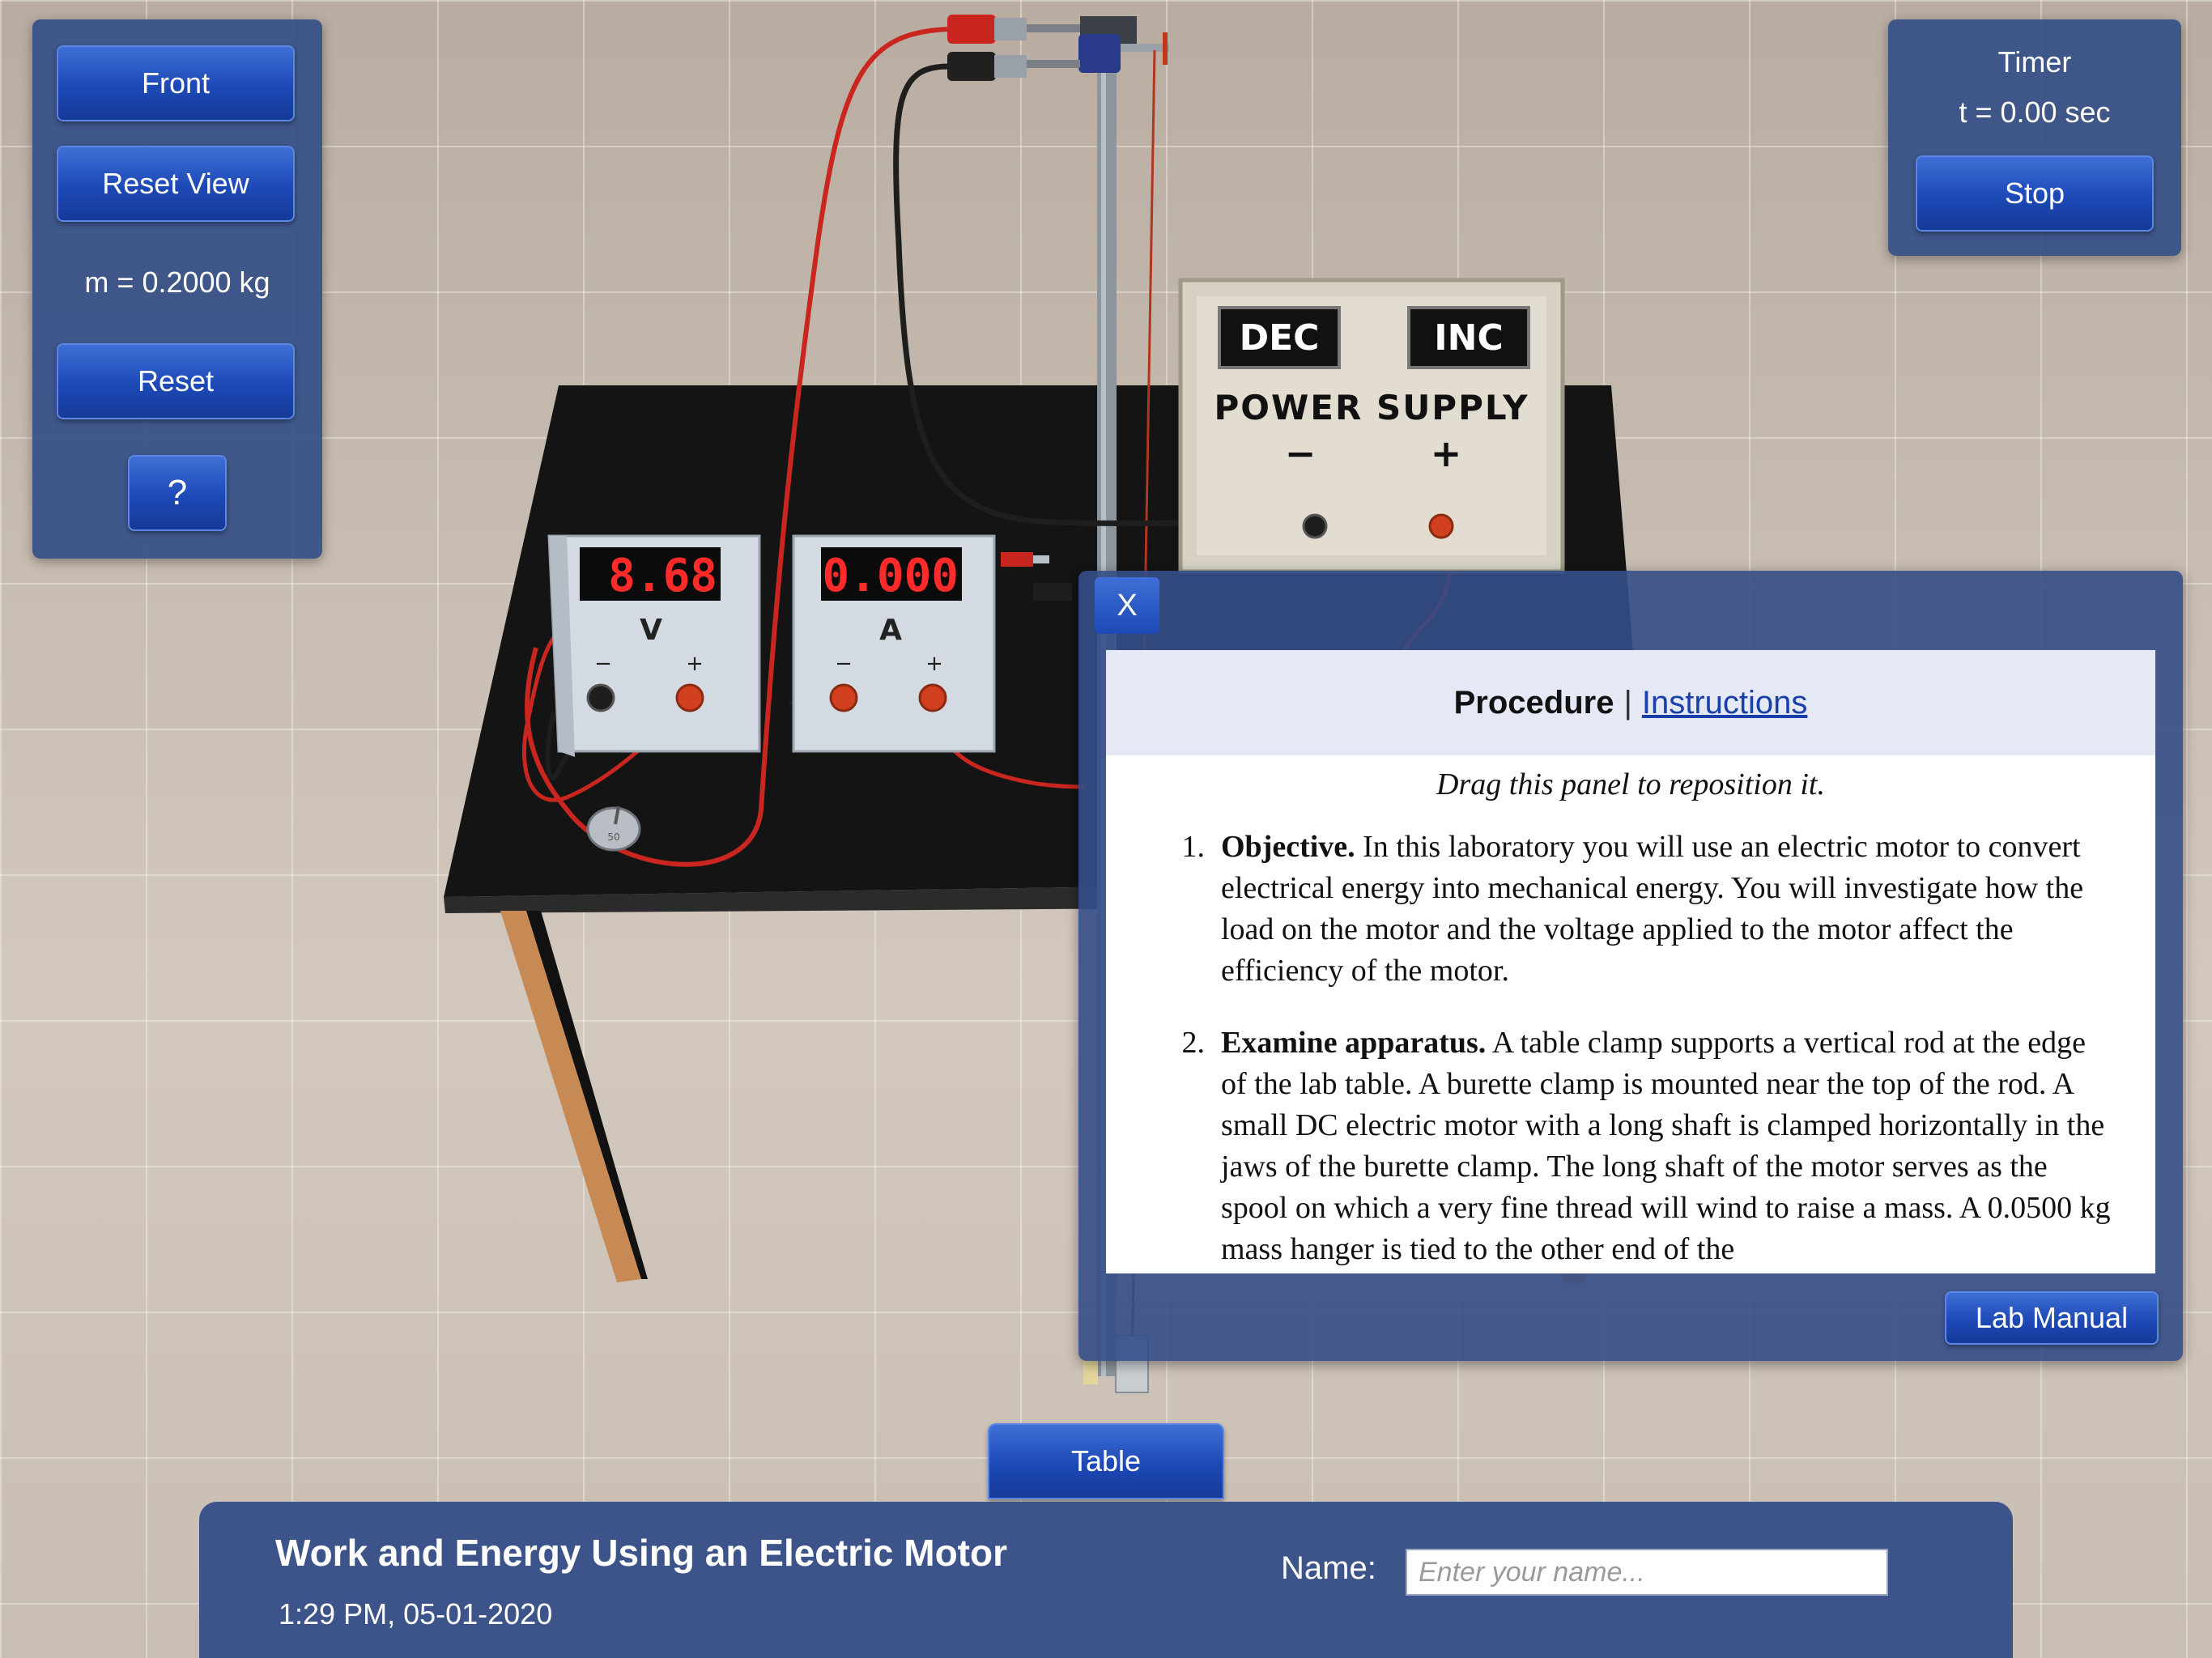 The width and height of the screenshot is (2212, 1658). I want to click on voltmeter: 8.68 V − +, so click(654, 645).